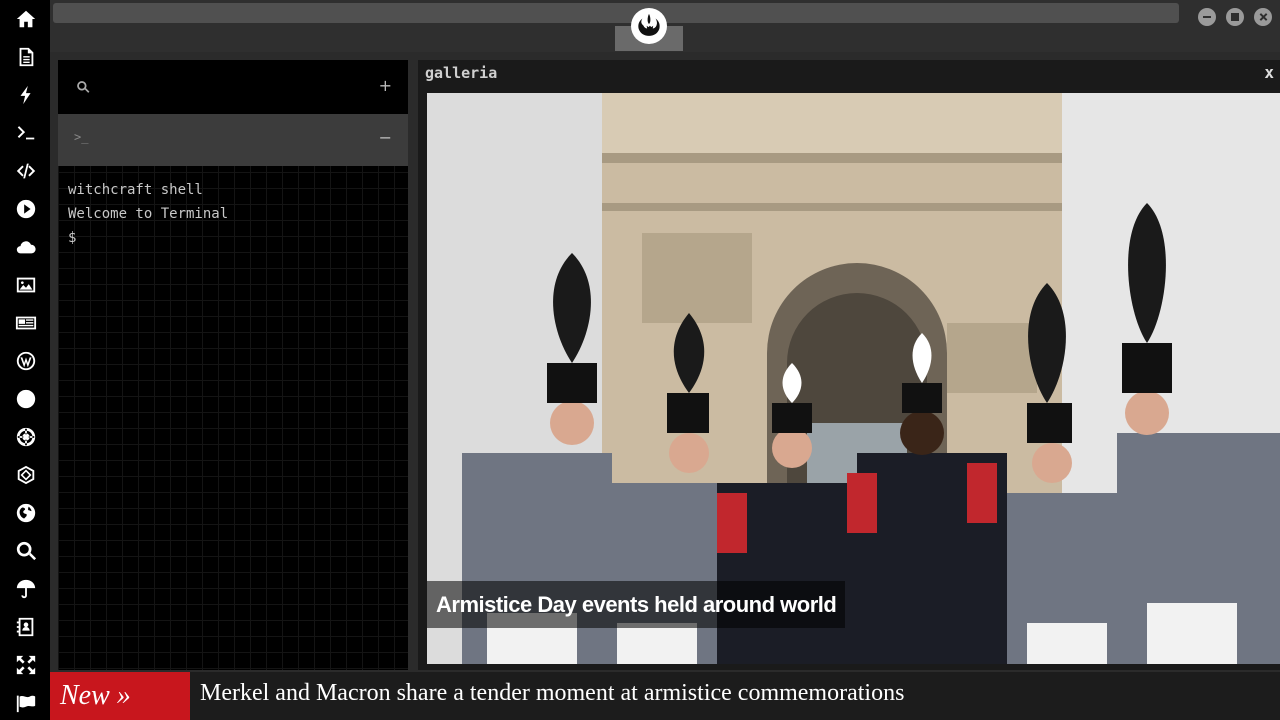 This screenshot has width=1280, height=720. What do you see at coordinates (26, 95) in the screenshot?
I see `bolt-icon` at bounding box center [26, 95].